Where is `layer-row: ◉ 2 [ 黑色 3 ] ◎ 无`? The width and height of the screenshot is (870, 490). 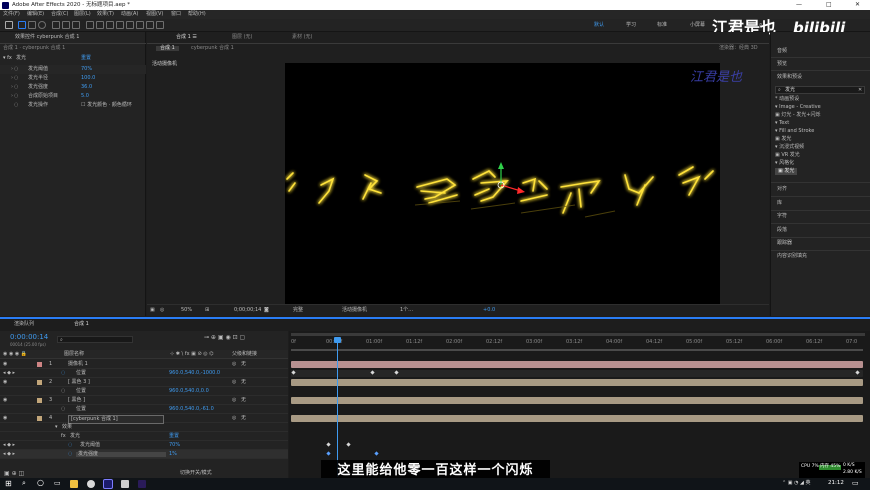
layer-row: ◉ 2 [ 黑色 3 ] ◎ 无 is located at coordinates (144, 382).